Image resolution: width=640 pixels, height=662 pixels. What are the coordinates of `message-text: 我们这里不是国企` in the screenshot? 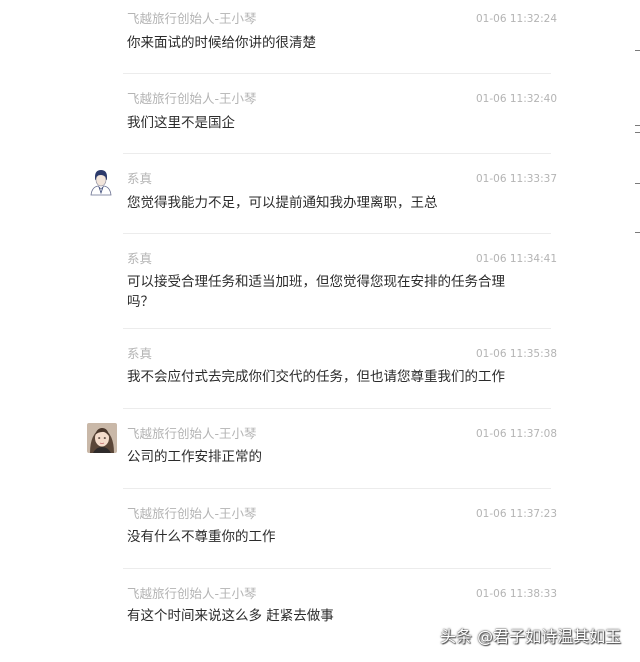 It's located at (181, 123).